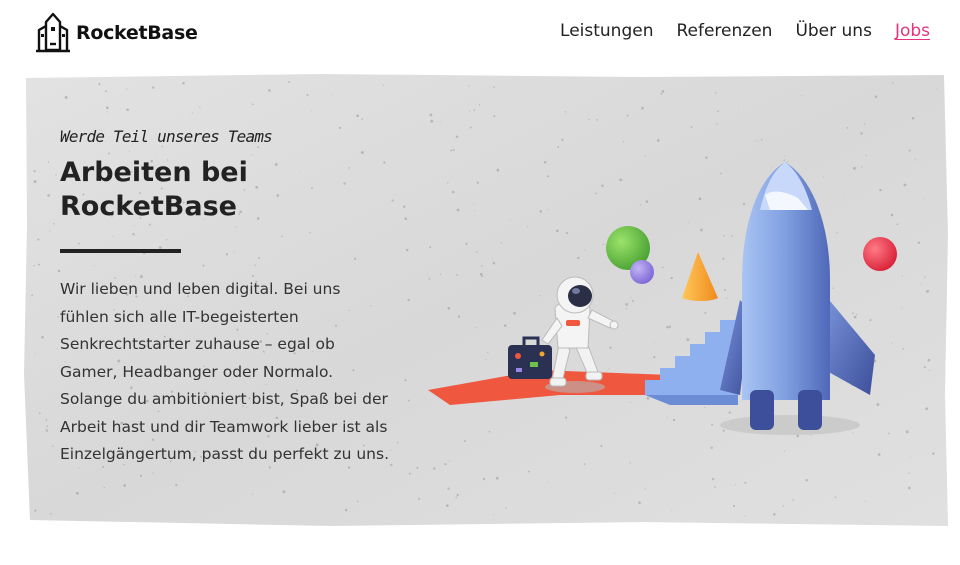 The width and height of the screenshot is (960, 565). I want to click on nav-item-ueber-uns: Über uns, so click(833, 31).